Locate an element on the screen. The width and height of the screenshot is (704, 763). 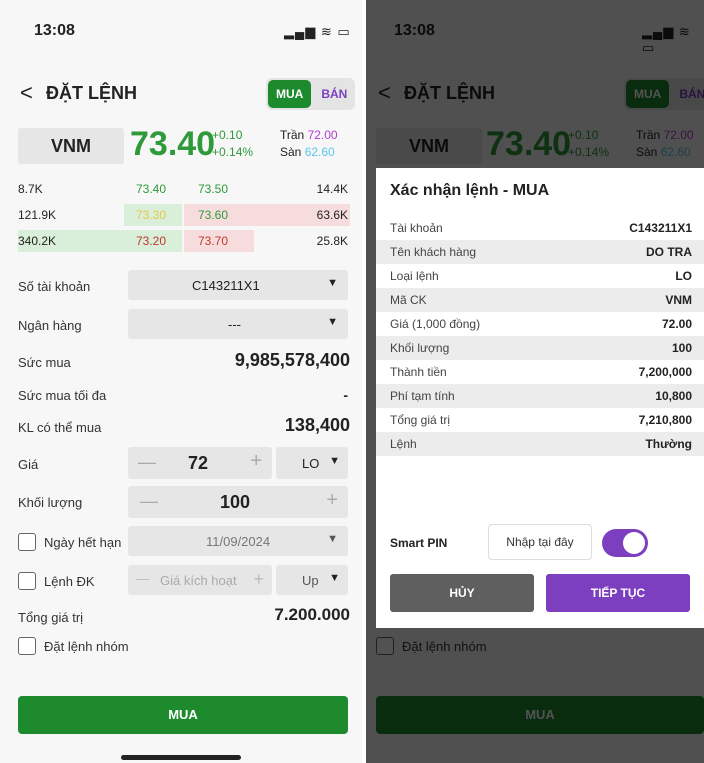
detail-value: 7,200,000 is located at coordinates (665, 372).